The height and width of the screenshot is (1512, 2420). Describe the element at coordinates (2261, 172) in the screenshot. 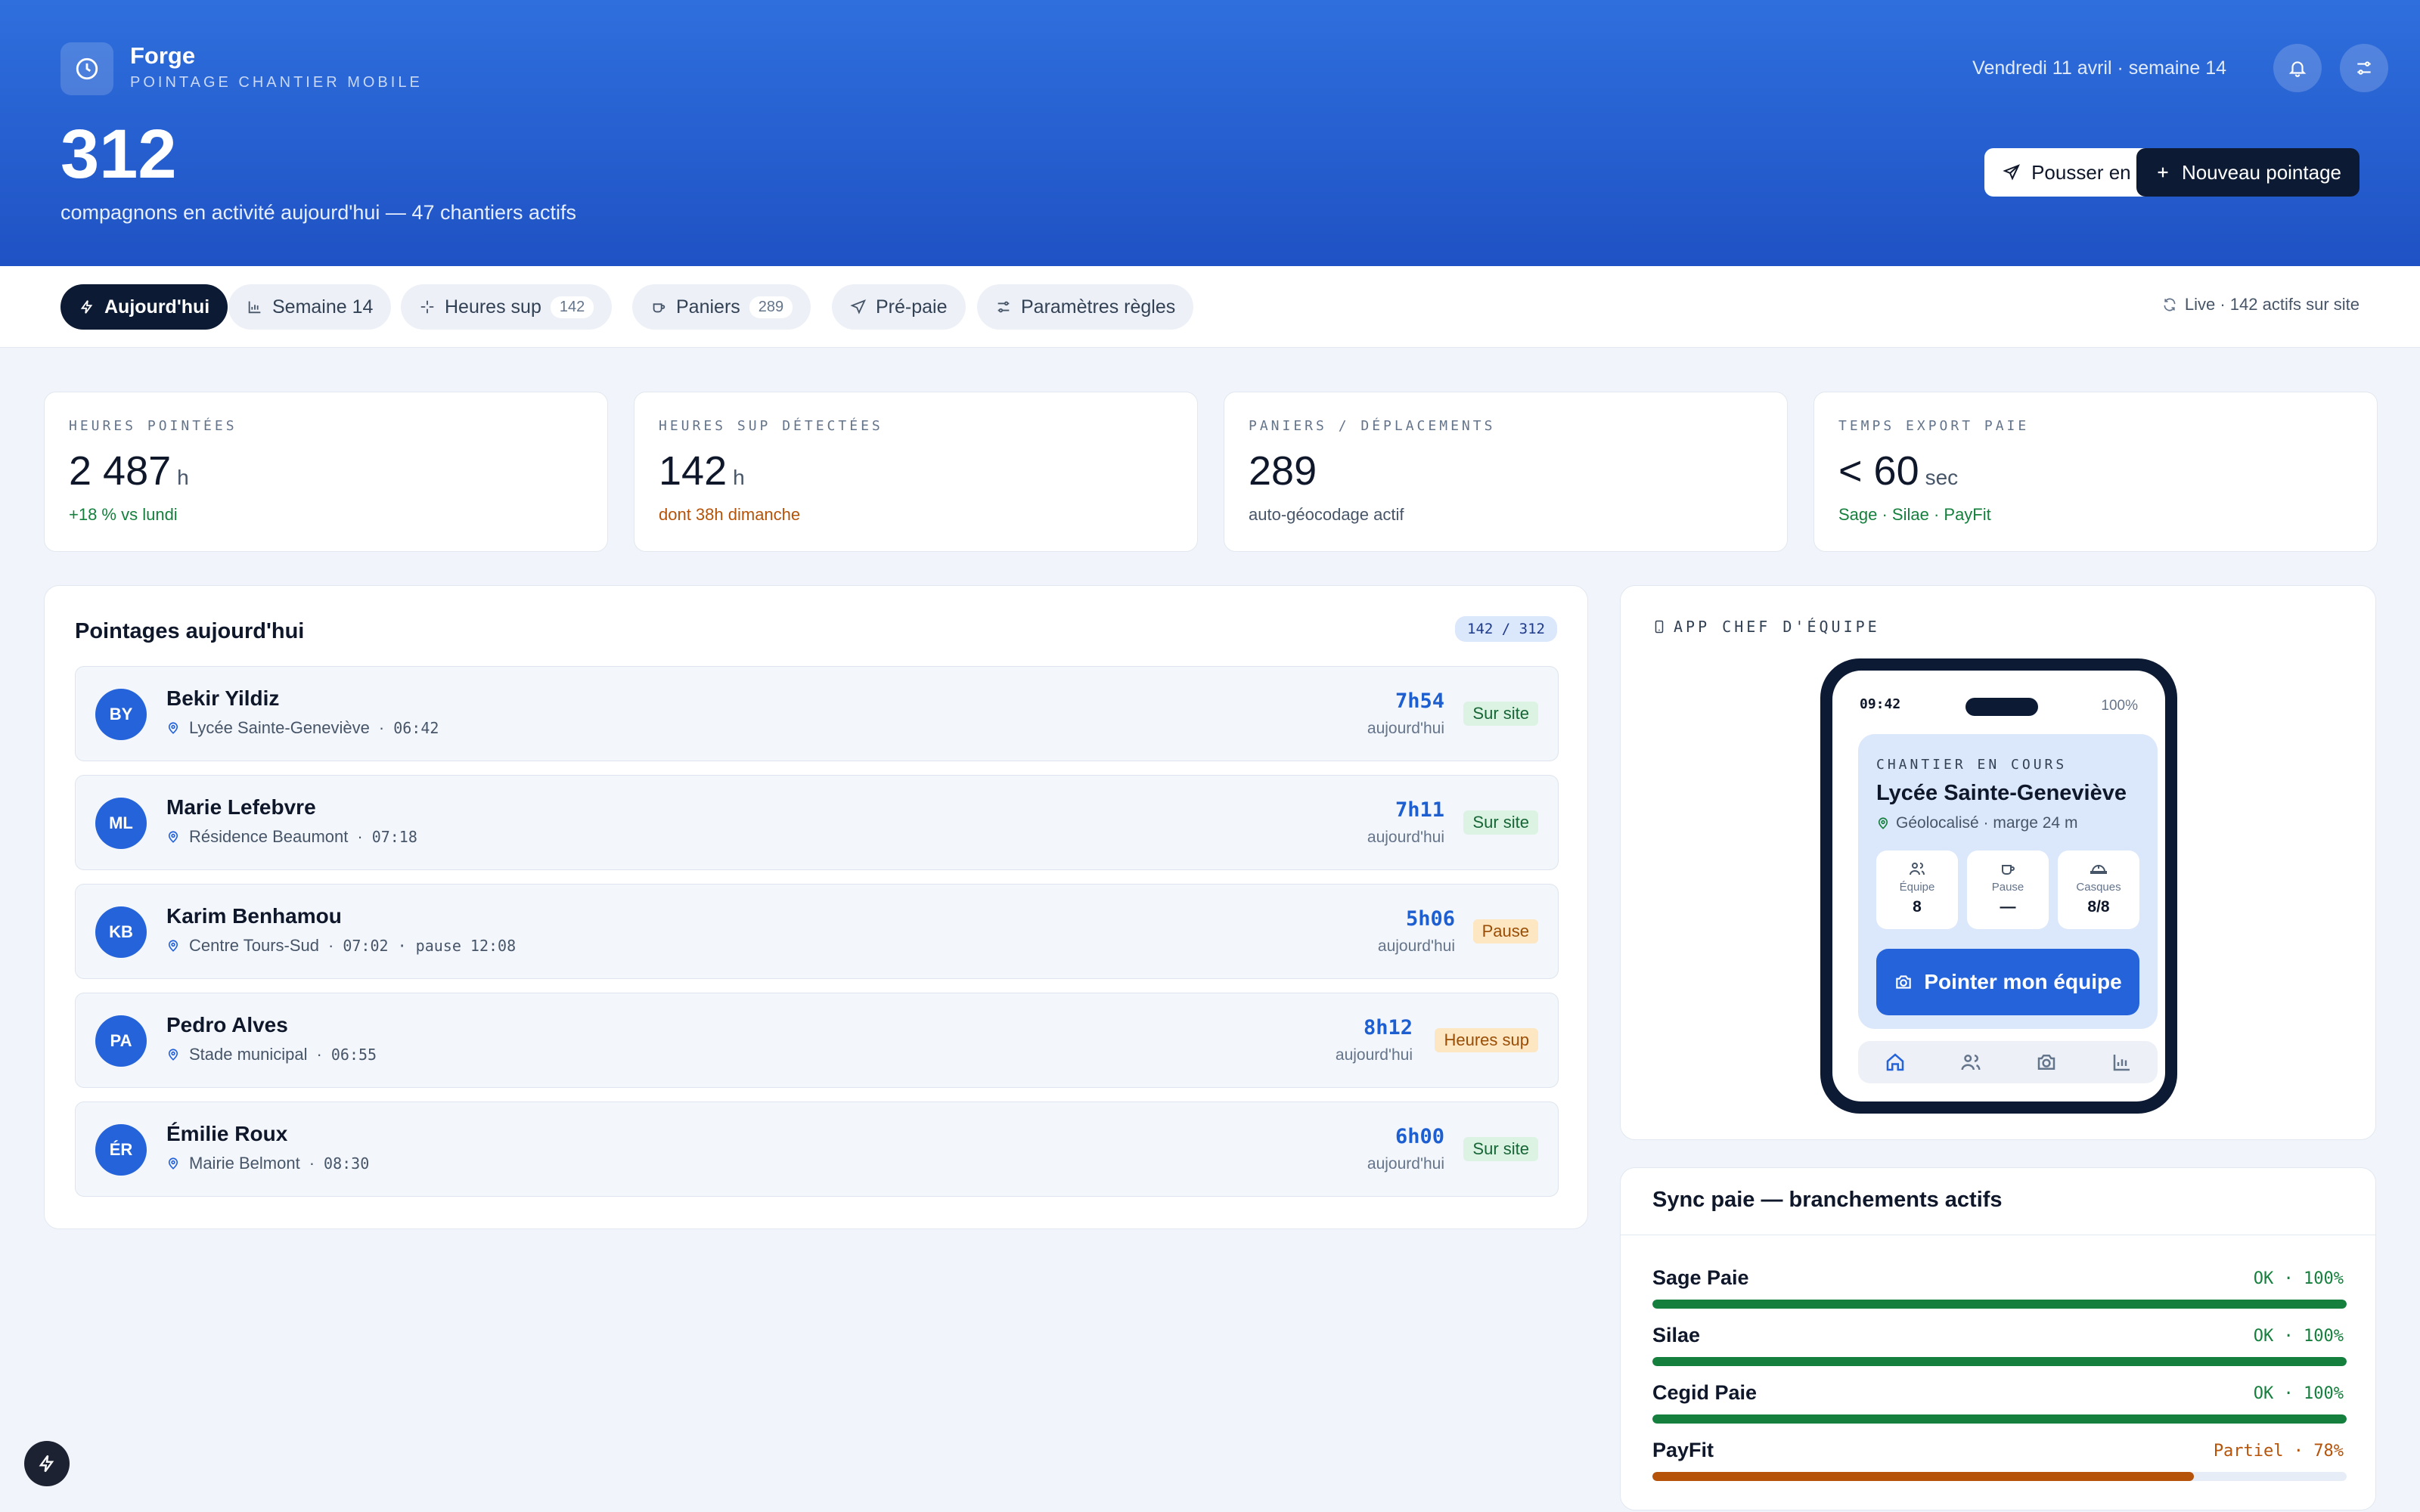

I see `new-entry-label: Nouveau pointage` at that location.